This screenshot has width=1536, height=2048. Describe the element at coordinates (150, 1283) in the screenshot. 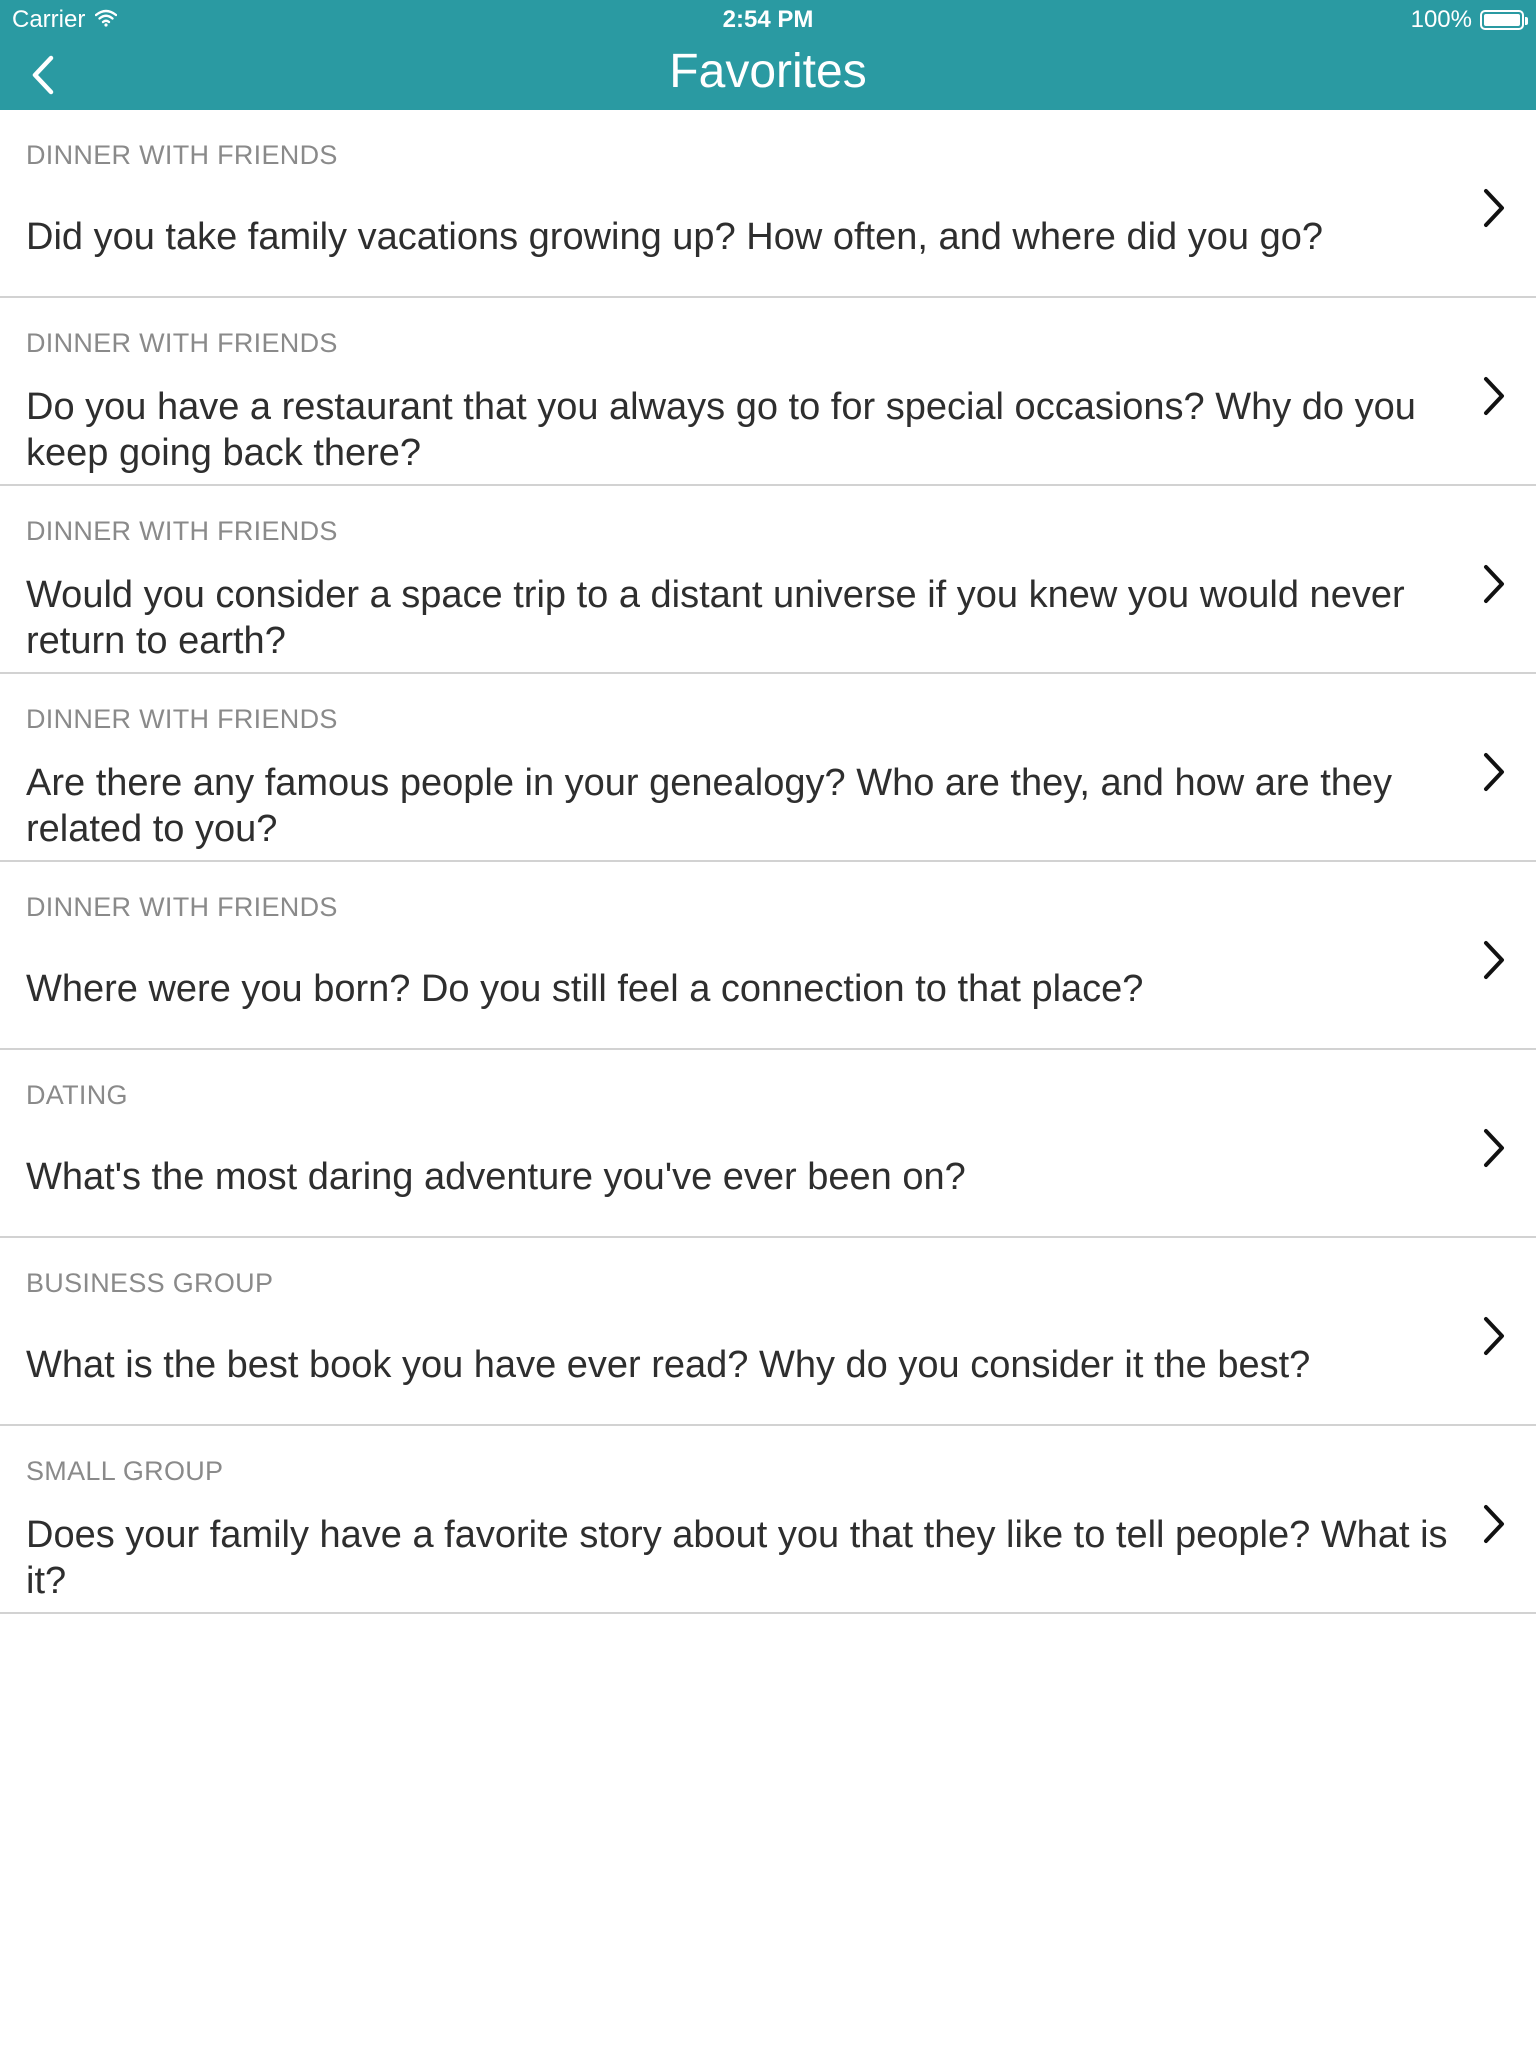

I see `favorite-category: BUSINESS GROUP` at that location.